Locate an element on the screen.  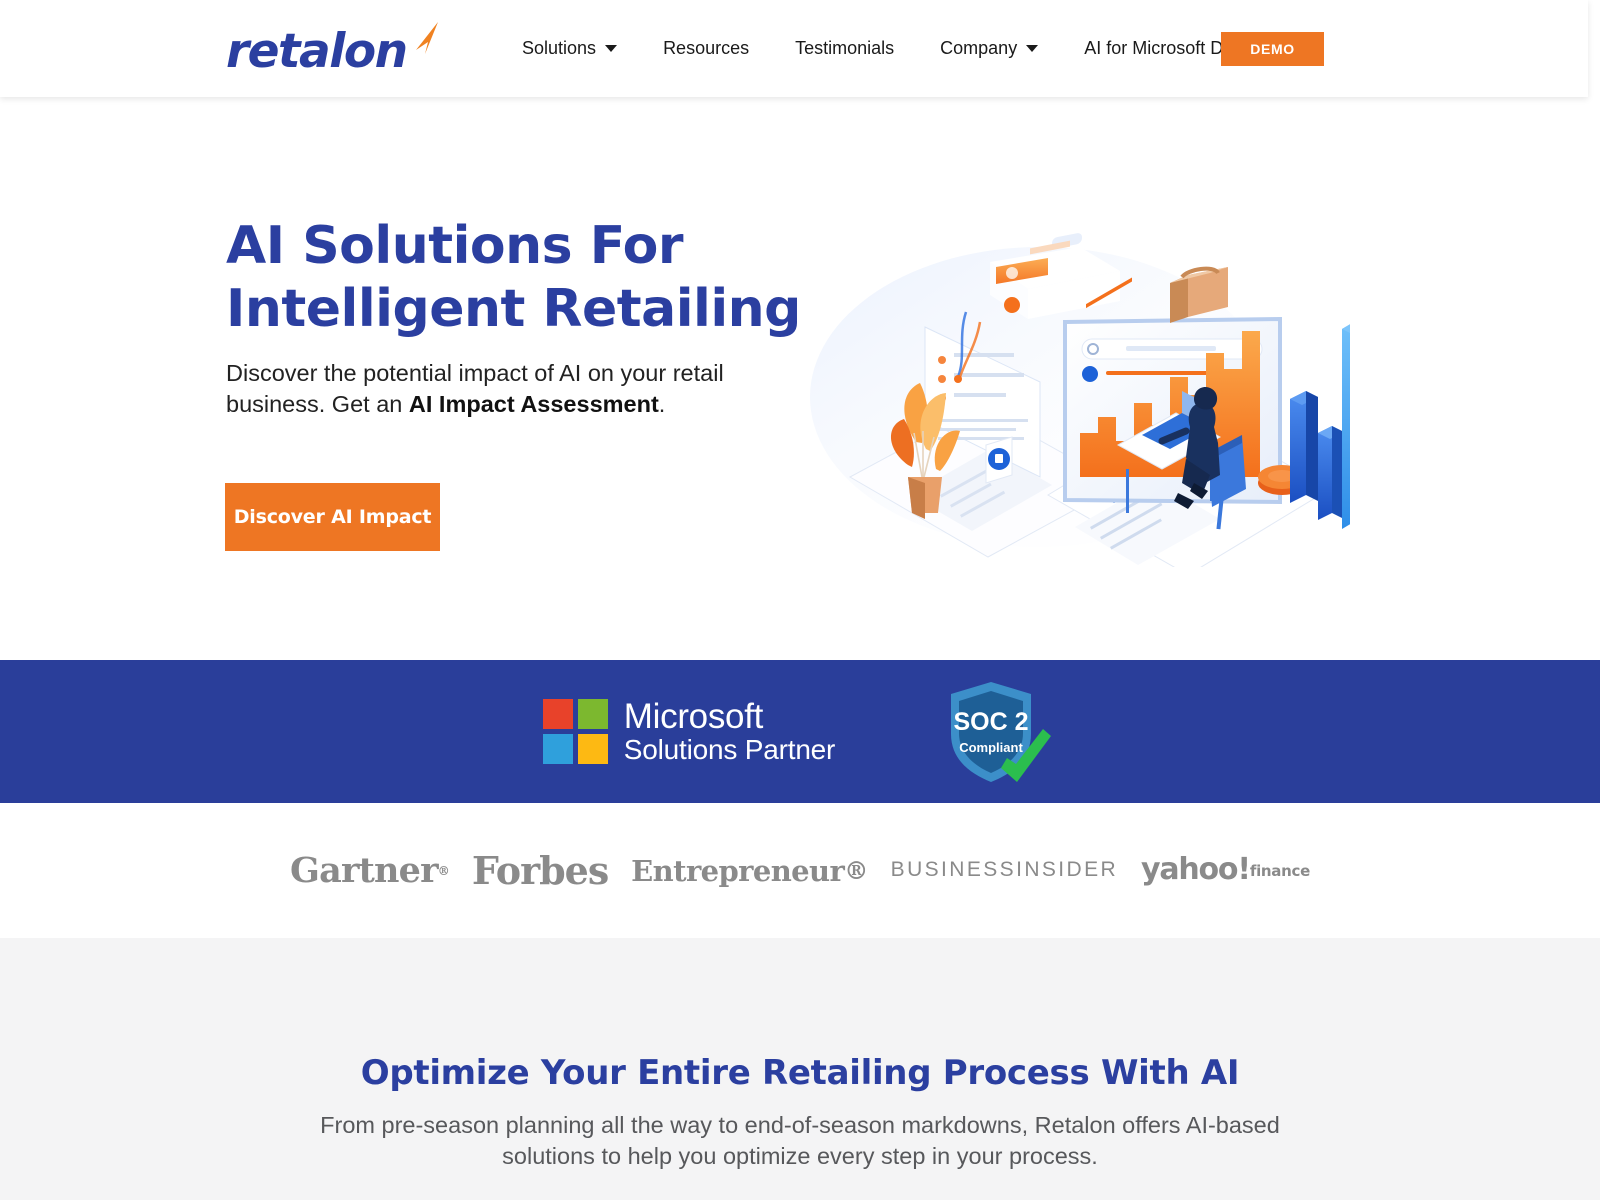
retalon-logo: retalon is located at coordinates (332, 50).